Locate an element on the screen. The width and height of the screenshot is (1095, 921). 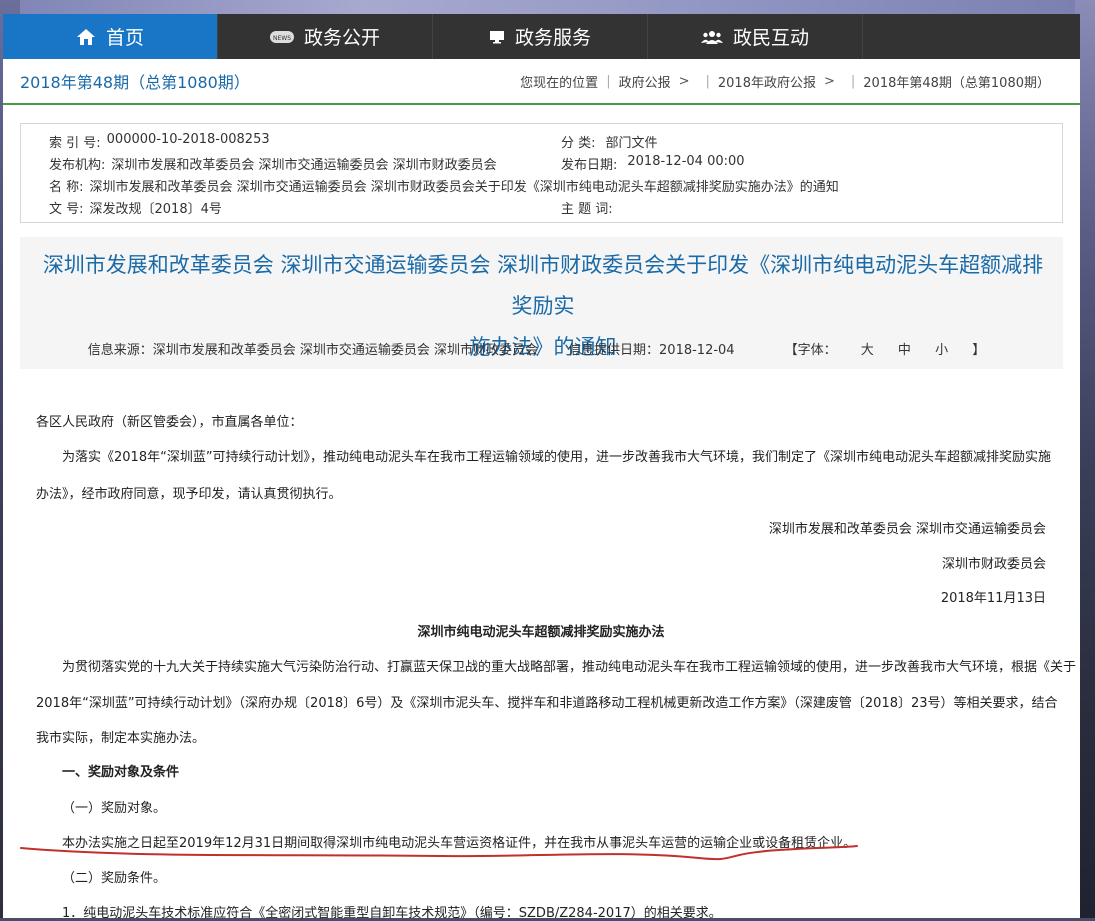
nav-item-label: 政务服务 is located at coordinates (552, 38).